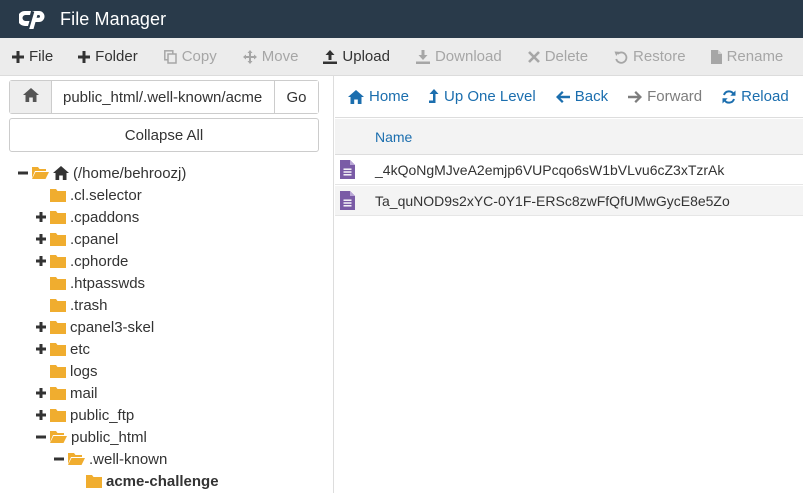  I want to click on restore-button: Restore, so click(650, 56).